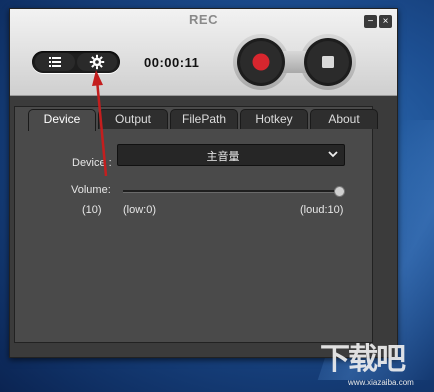  I want to click on volume-low-label: (low:0), so click(140, 210).